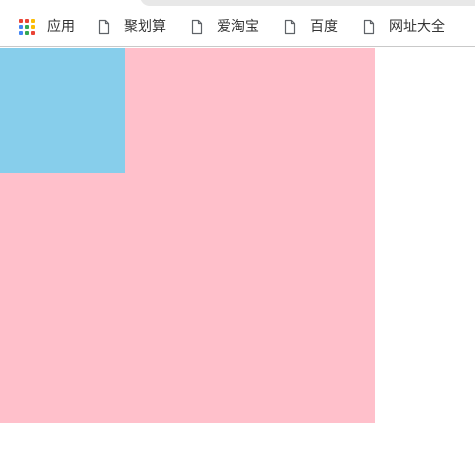 The height and width of the screenshot is (471, 475). I want to click on bookmark-baidu: 百度, so click(311, 27).